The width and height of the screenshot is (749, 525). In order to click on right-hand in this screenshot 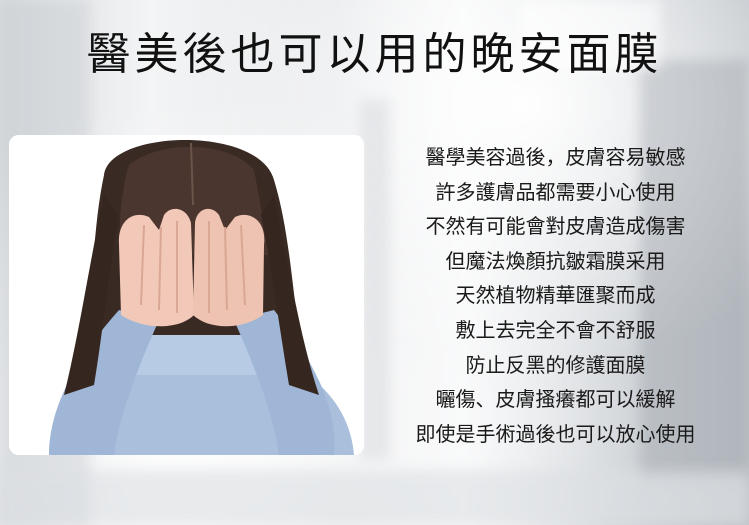, I will do `click(229, 267)`.